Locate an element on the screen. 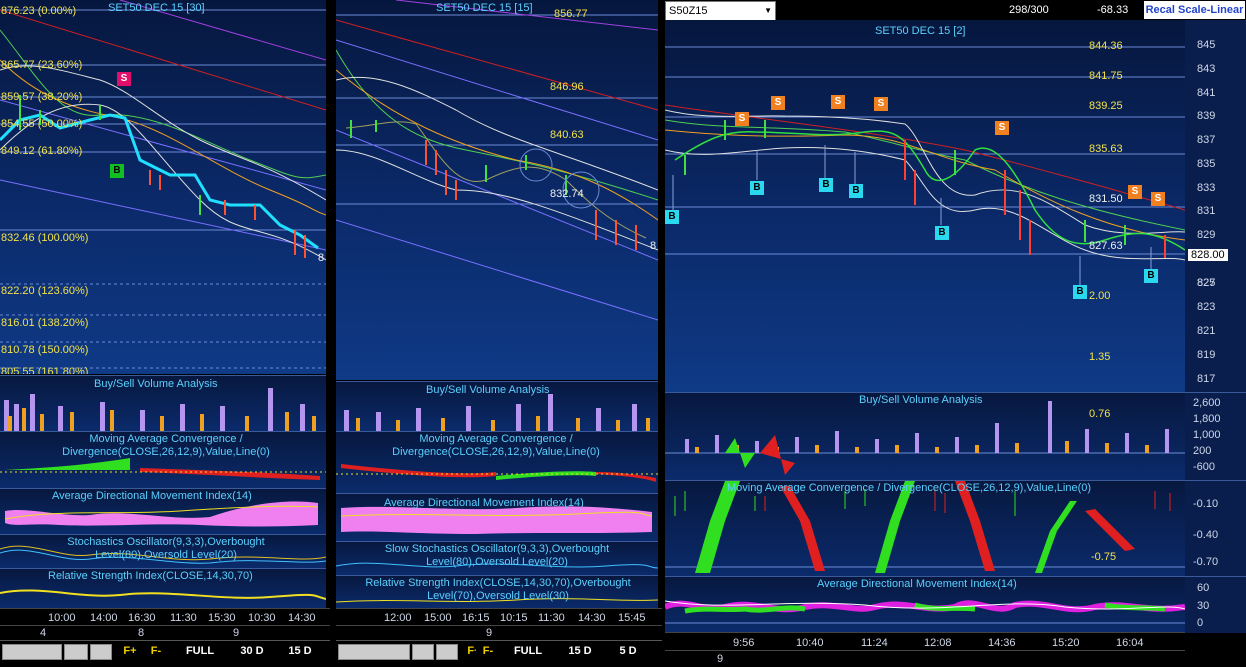 Image resolution: width=1246 pixels, height=667 pixels. price-level: 835.63 is located at coordinates (1106, 149).